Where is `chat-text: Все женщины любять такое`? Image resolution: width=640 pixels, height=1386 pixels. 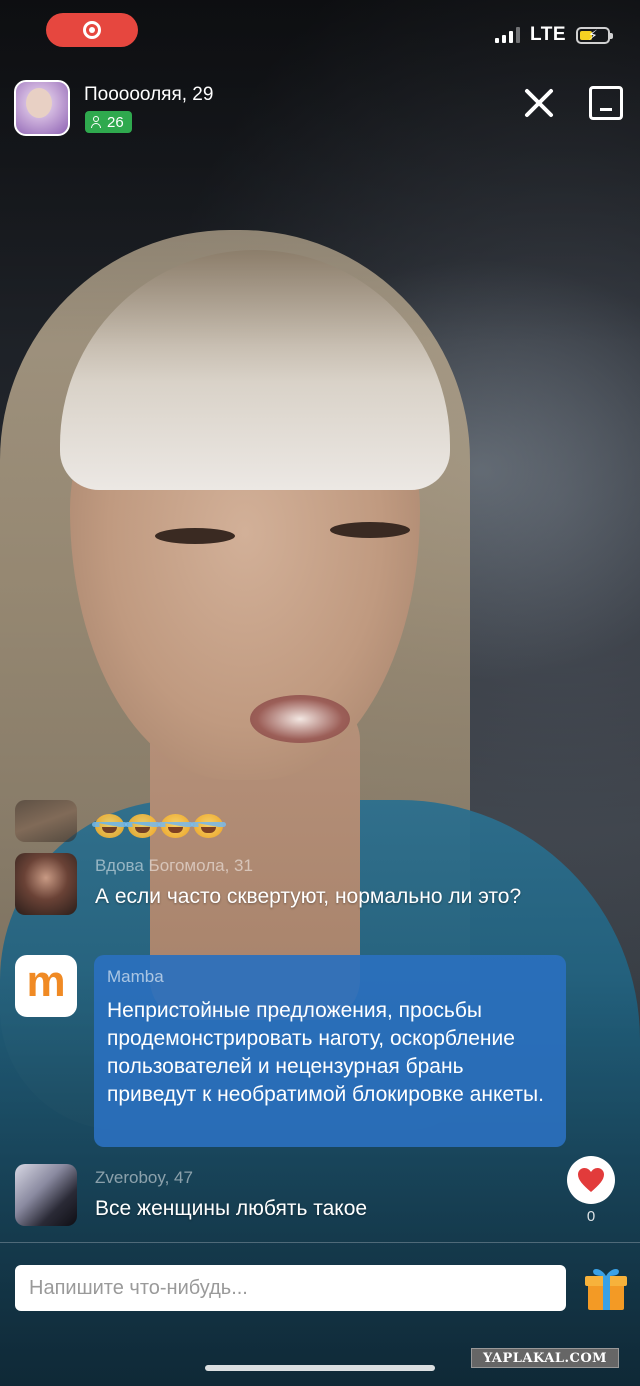
chat-text: Все женщины любять такое is located at coordinates (231, 1208).